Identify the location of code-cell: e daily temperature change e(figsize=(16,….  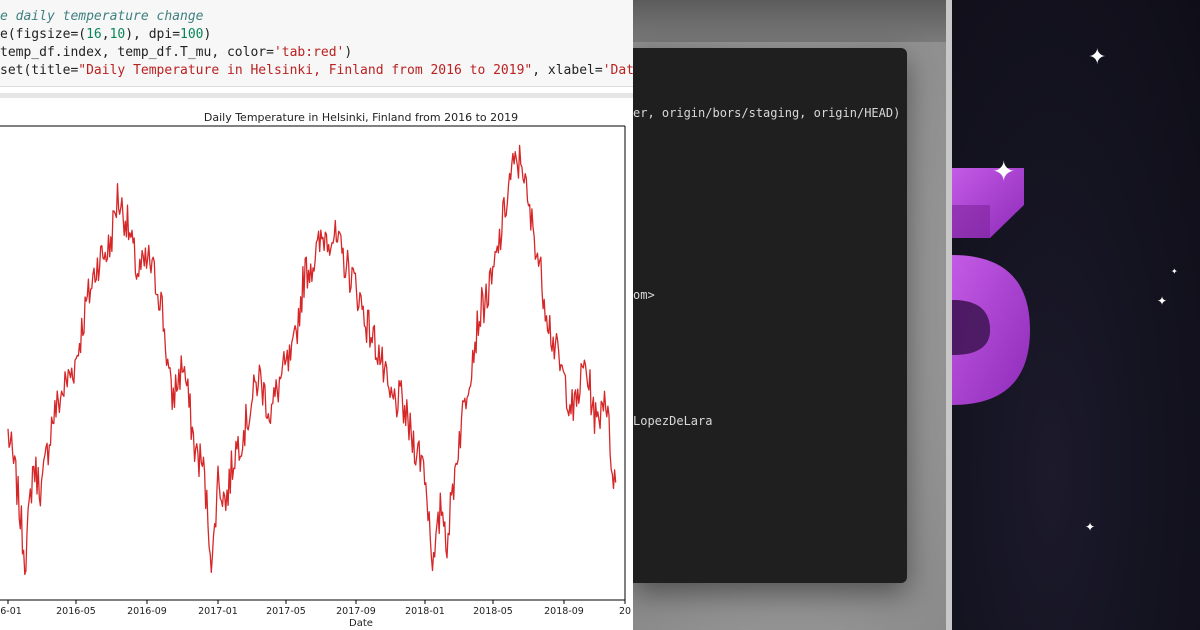
(316, 43).